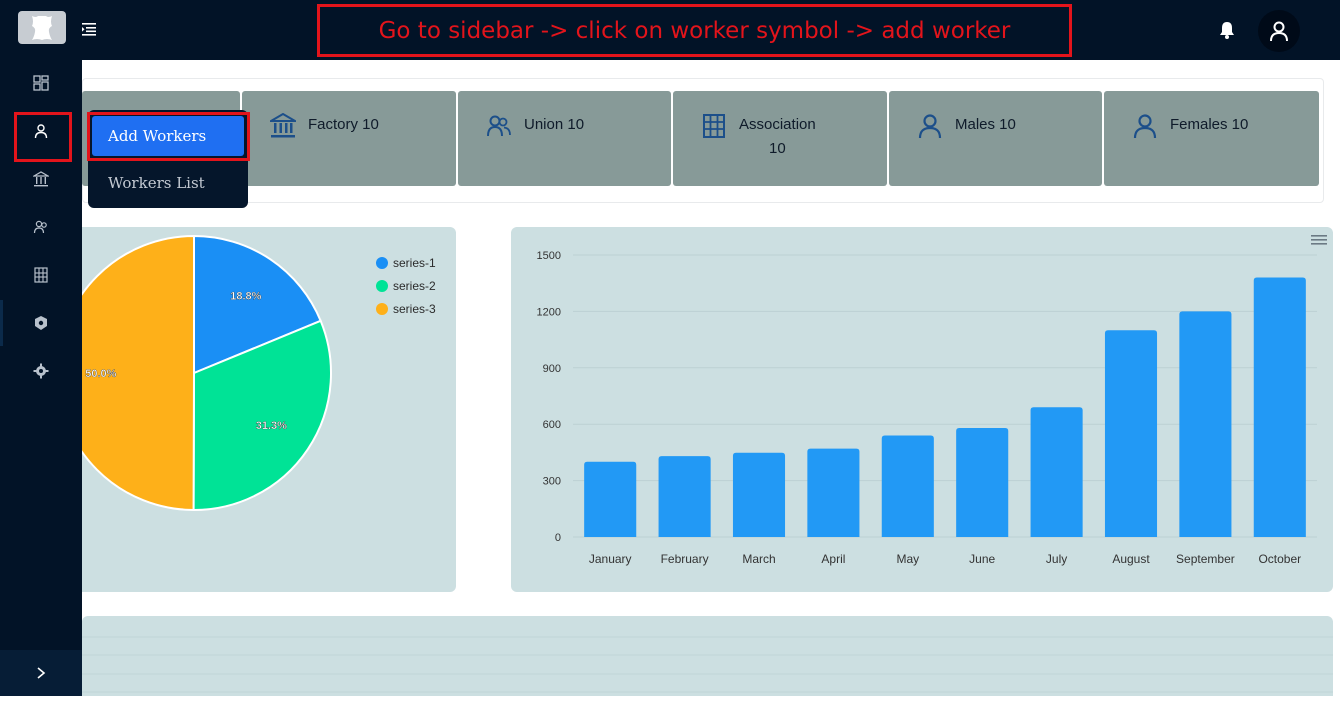  What do you see at coordinates (1211, 138) in the screenshot?
I see `stat-card-females: Females 10` at bounding box center [1211, 138].